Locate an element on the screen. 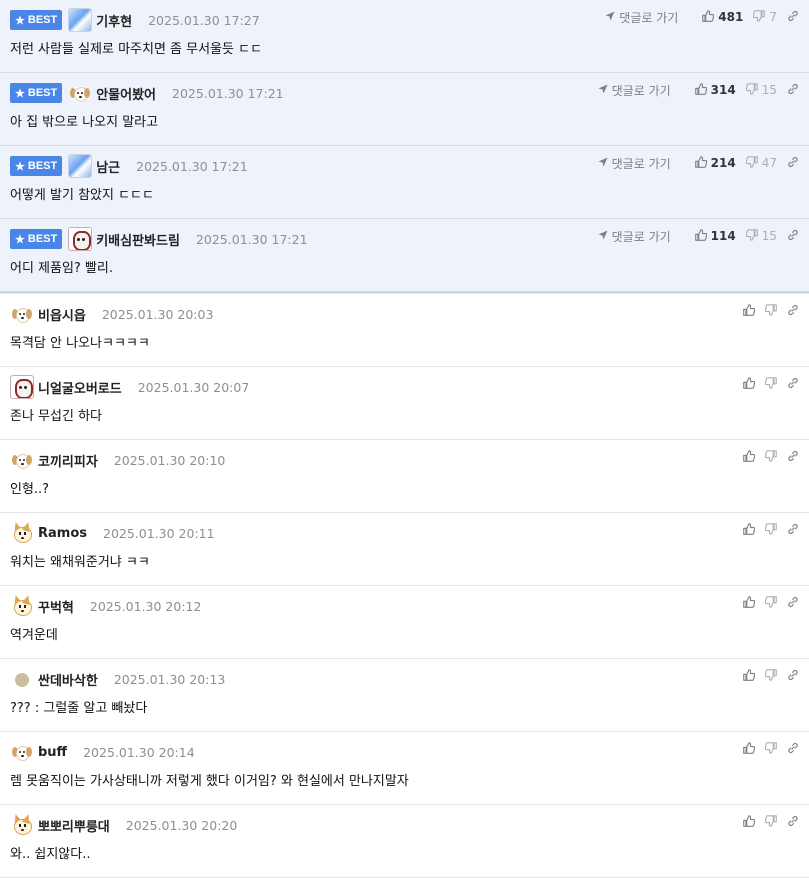 This screenshot has height=878, width=809. comment-author: 꾸벅혁 is located at coordinates (56, 606).